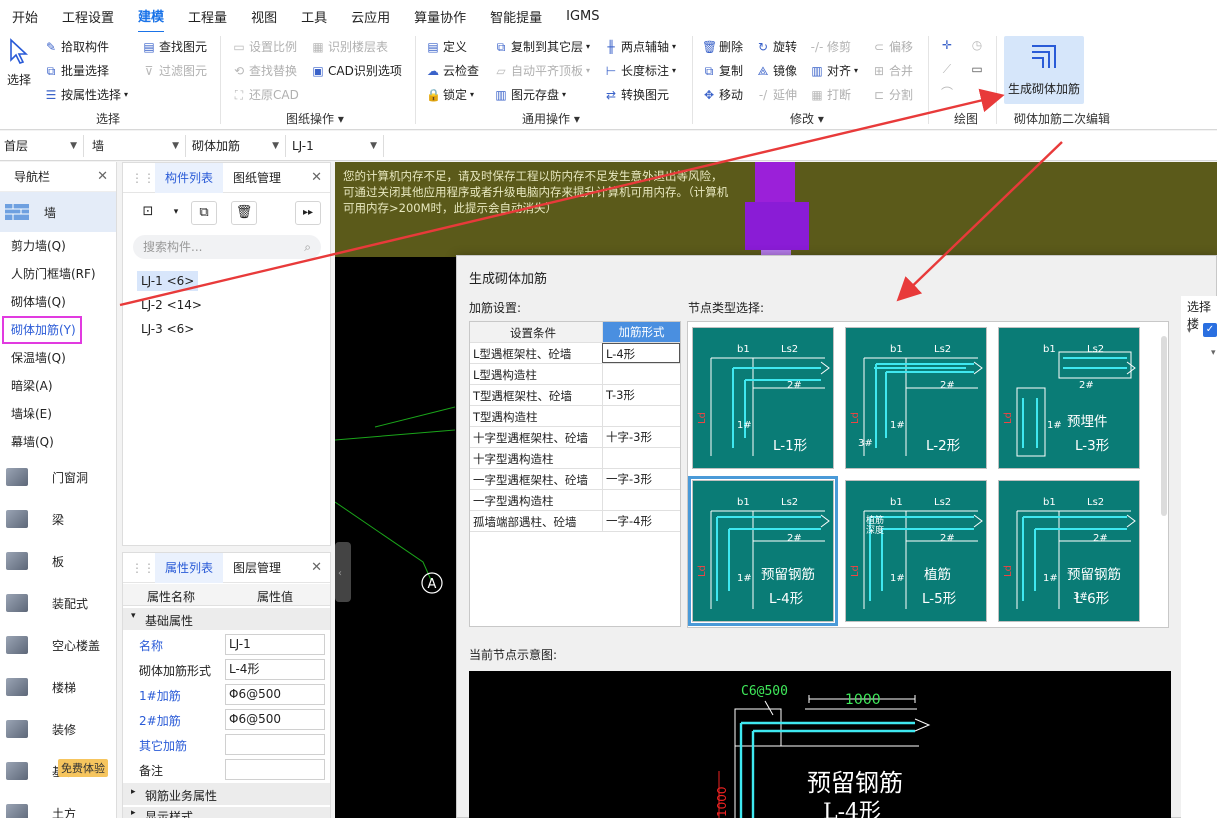  Describe the element at coordinates (892, 46) in the screenshot. I see `offset-button: ⊂ 偏移` at that location.